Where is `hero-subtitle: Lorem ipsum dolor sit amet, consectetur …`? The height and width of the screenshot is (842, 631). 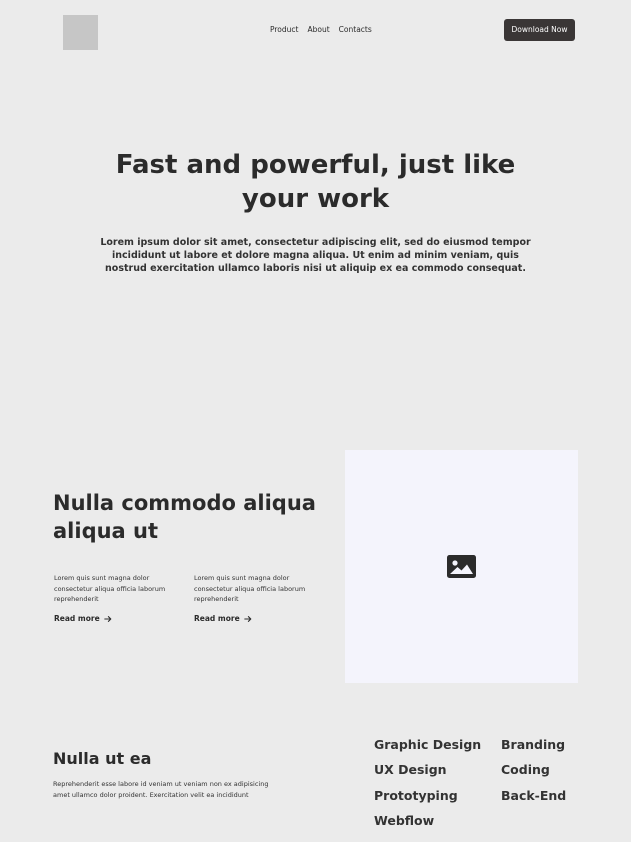
hero-subtitle: Lorem ipsum dolor sit amet, consectetur … is located at coordinates (315, 255).